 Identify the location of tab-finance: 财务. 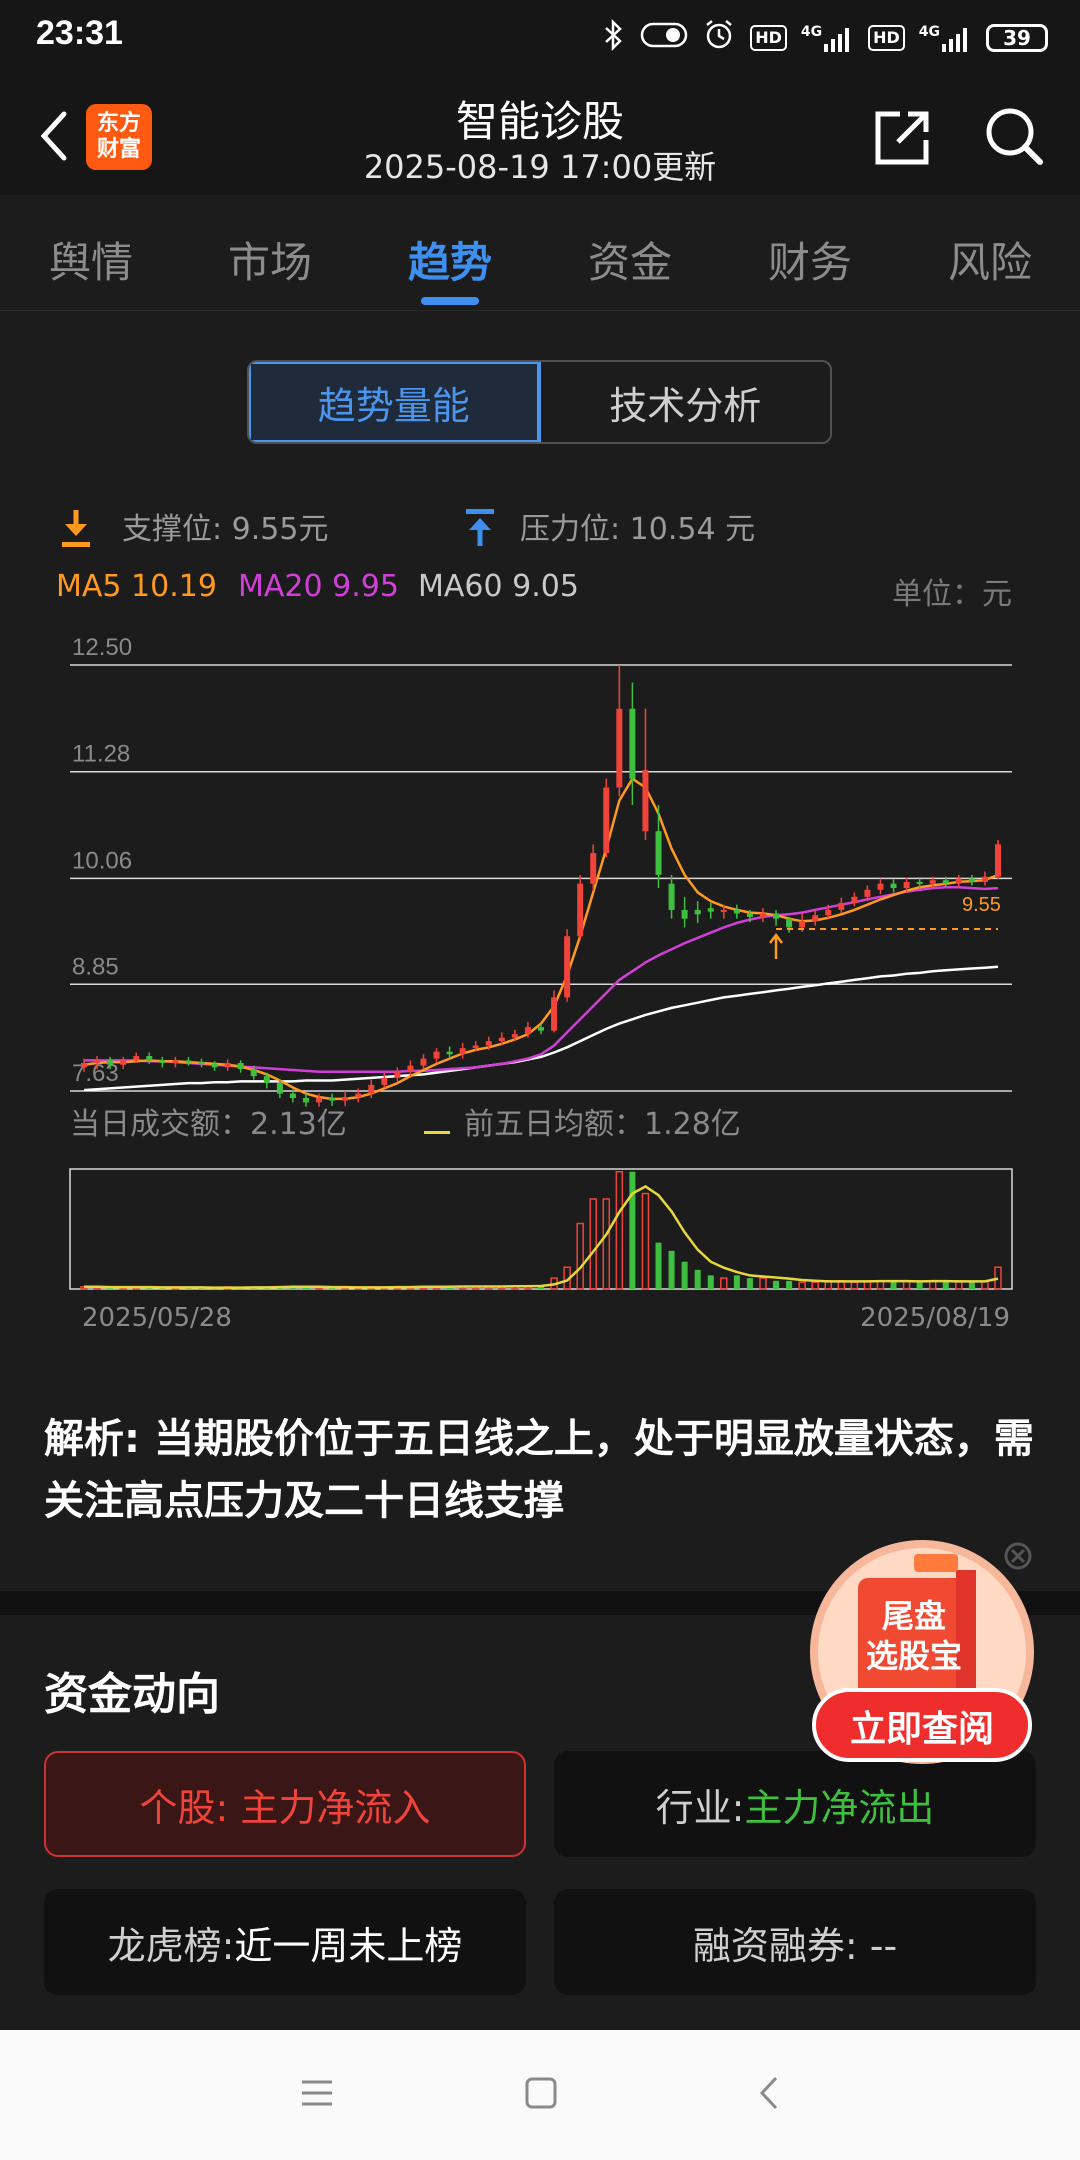
(810, 259).